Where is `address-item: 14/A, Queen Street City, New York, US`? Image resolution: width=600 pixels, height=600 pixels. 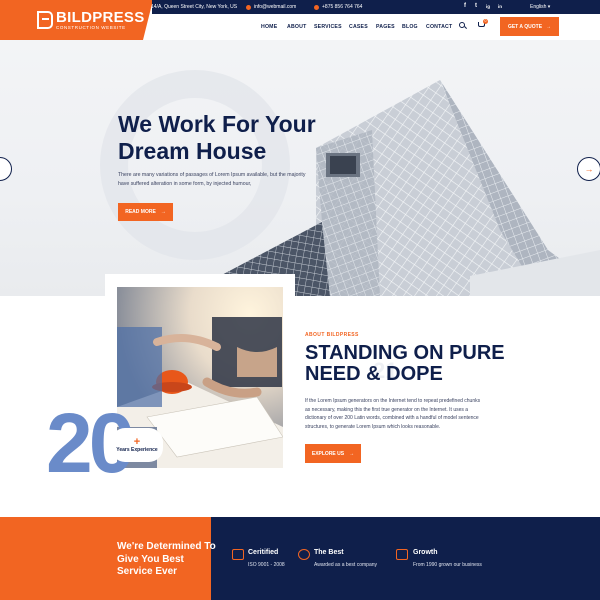
address-item: 14/A, Queen Street City, New York, US is located at coordinates (190, 7).